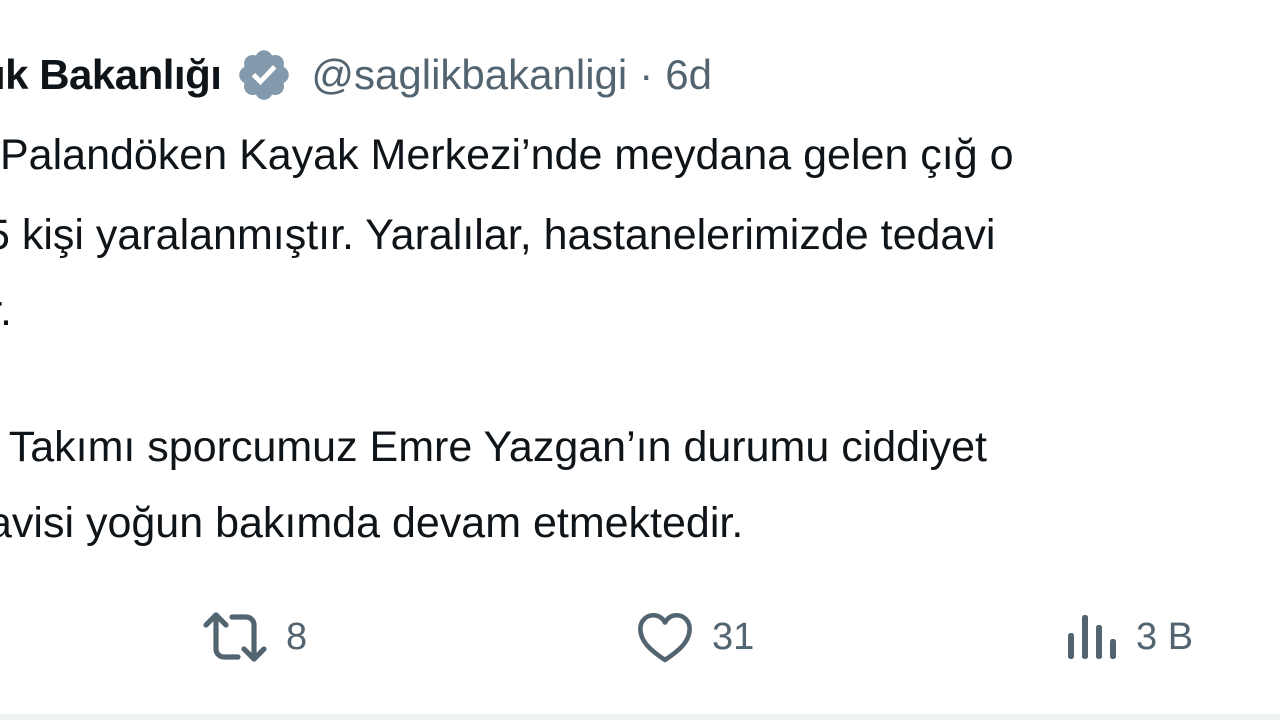  I want to click on tweet-text-line: r., so click(6, 311).